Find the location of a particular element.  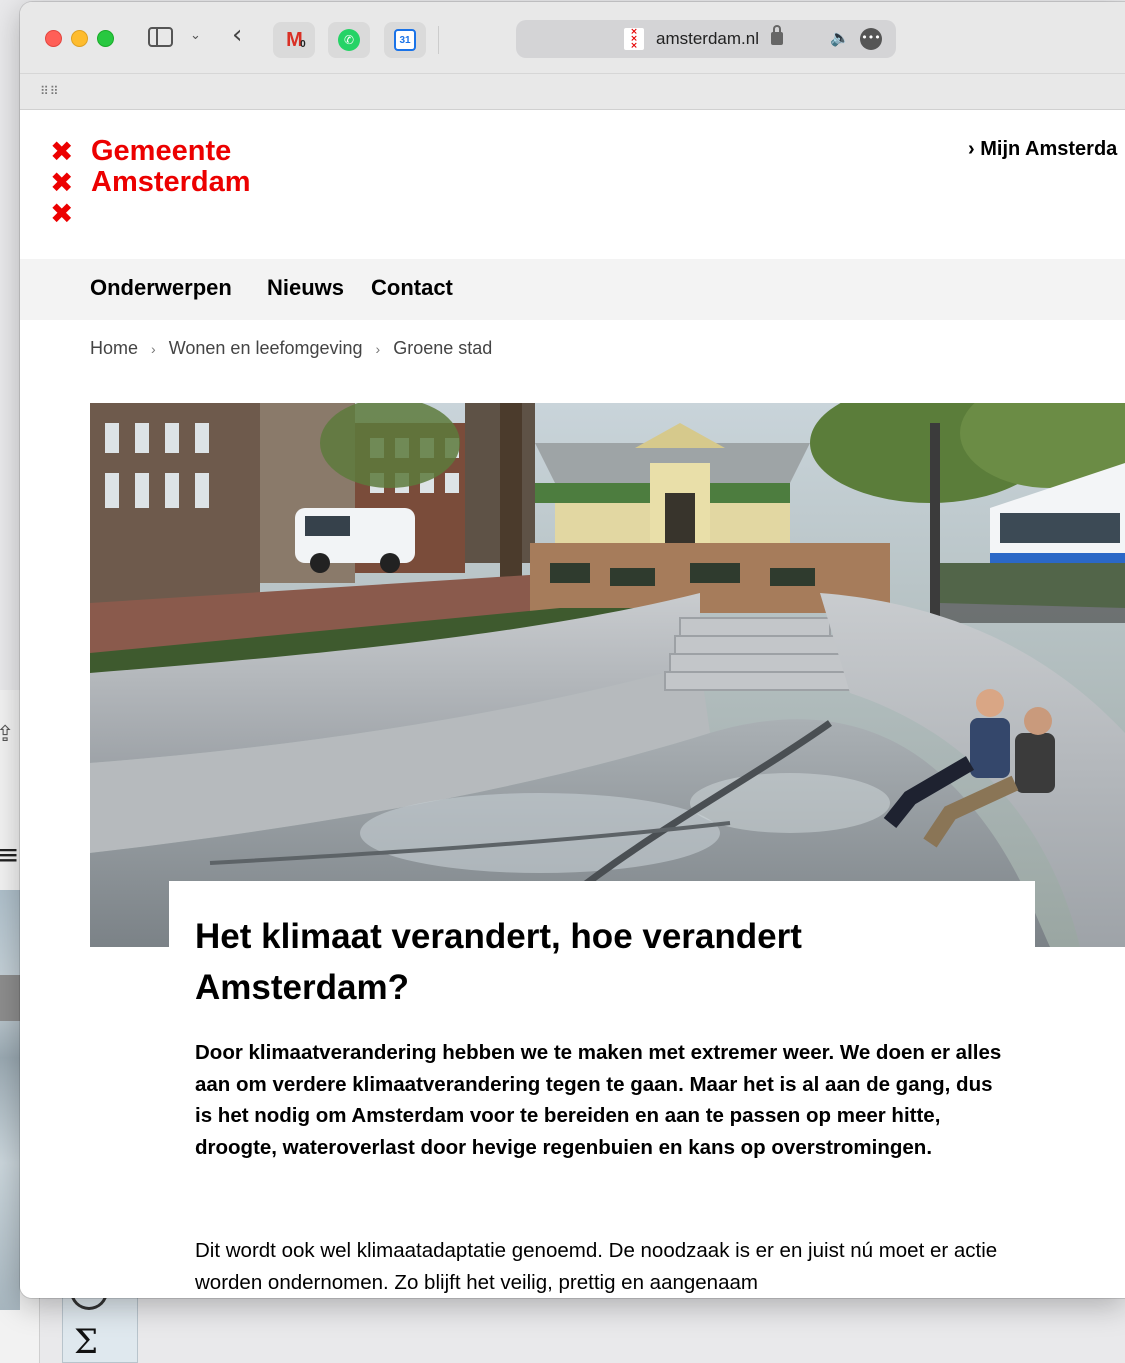

sigma-icon: Σ is located at coordinates (86, 1342).